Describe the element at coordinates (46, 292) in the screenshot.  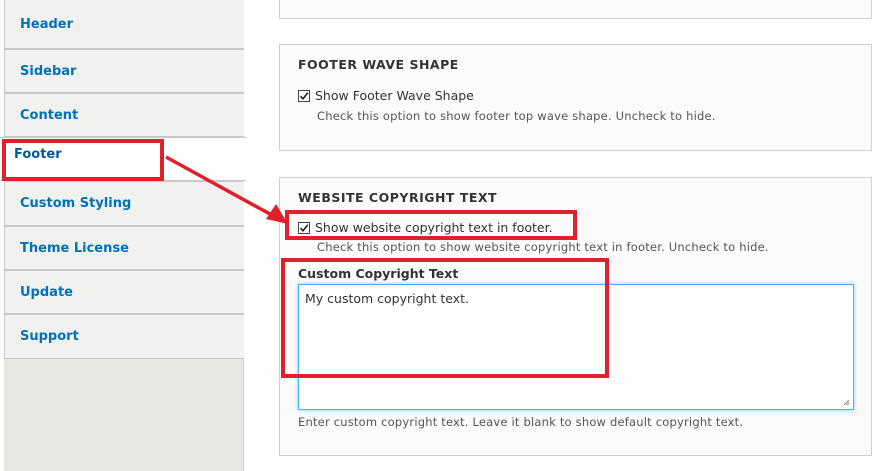
I see `tab-label: Update` at that location.